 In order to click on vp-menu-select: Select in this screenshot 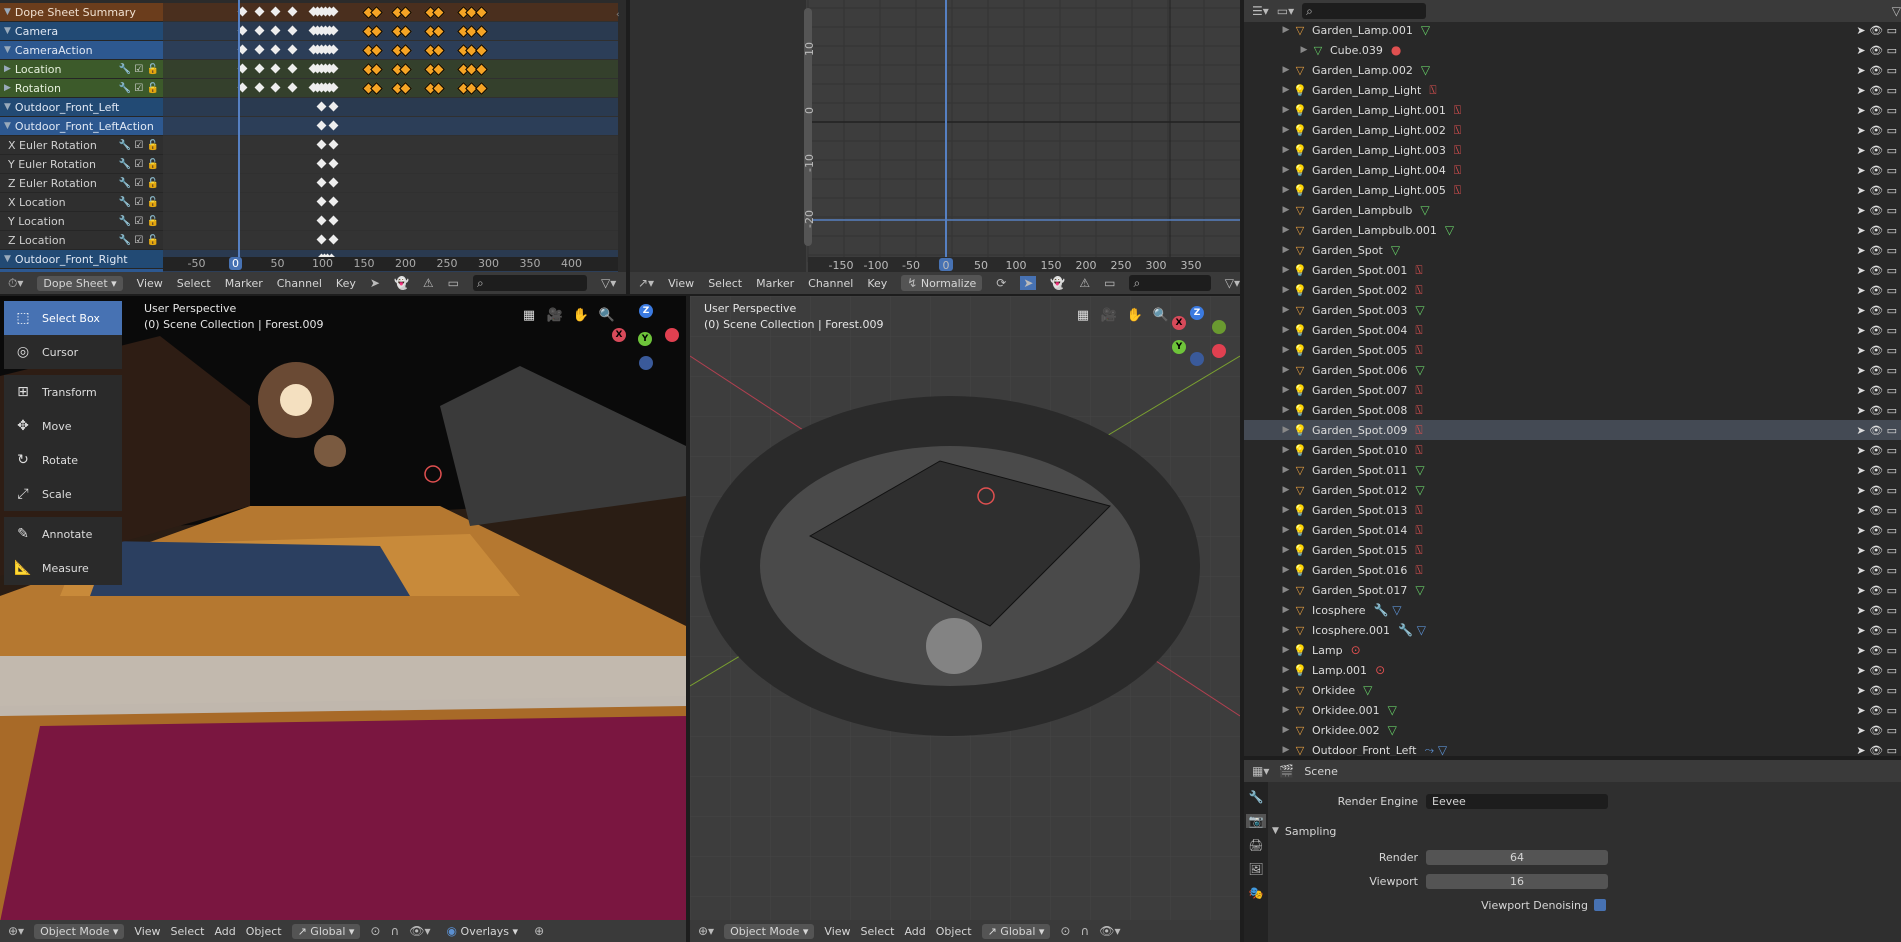, I will do `click(188, 931)`.